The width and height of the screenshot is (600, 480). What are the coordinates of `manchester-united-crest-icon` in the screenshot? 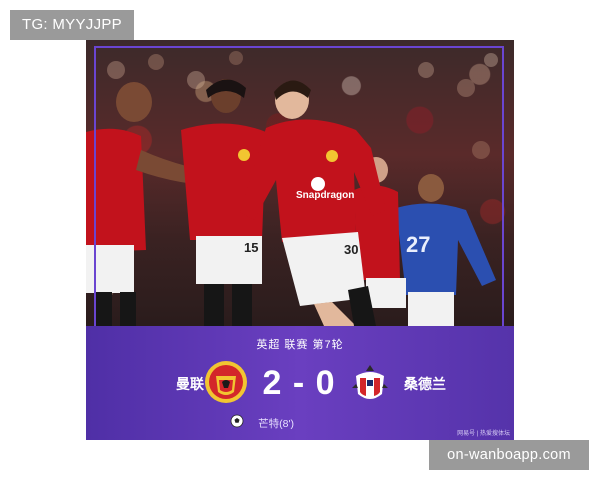 It's located at (226, 382).